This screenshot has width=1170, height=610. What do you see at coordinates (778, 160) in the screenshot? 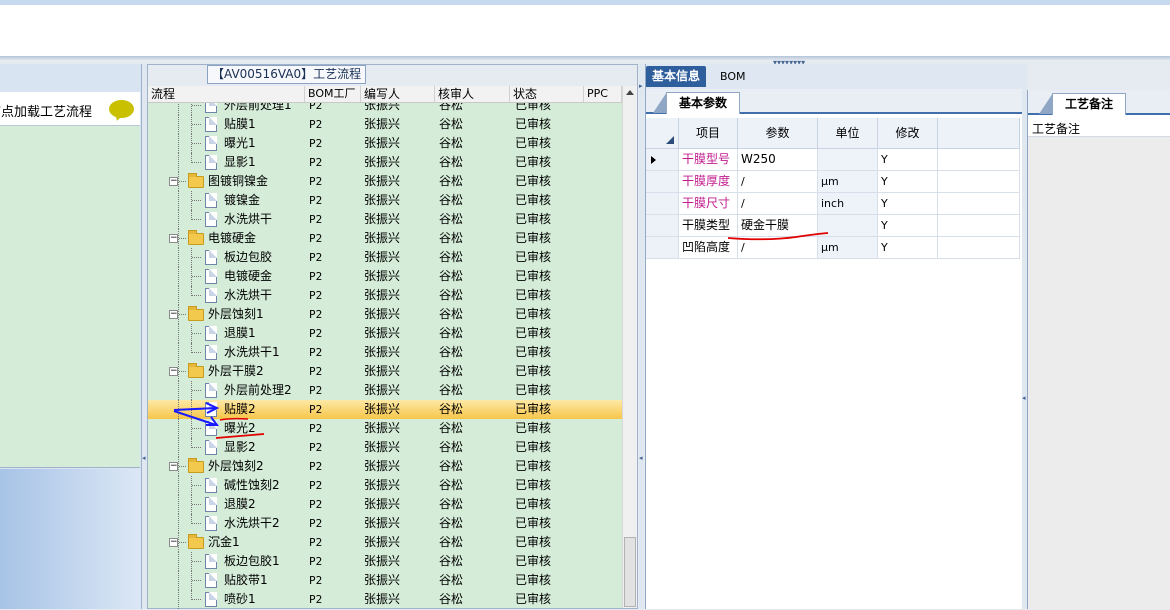
I see `param-value: W250` at bounding box center [778, 160].